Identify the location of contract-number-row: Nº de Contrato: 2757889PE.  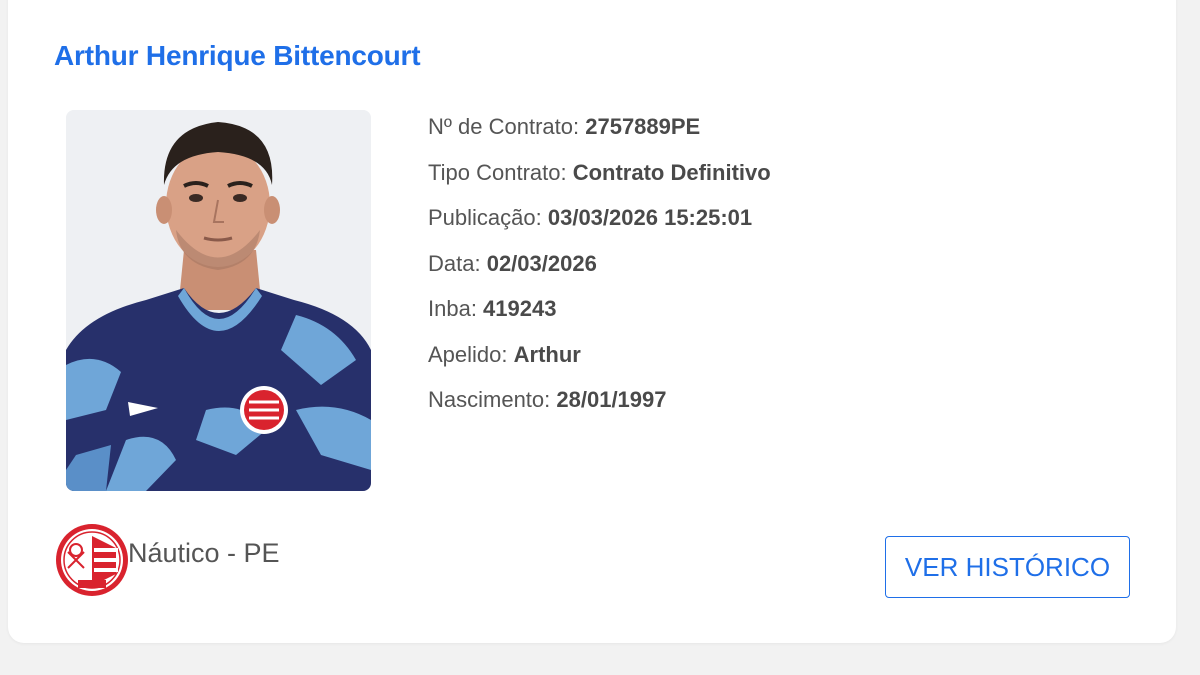
(599, 127).